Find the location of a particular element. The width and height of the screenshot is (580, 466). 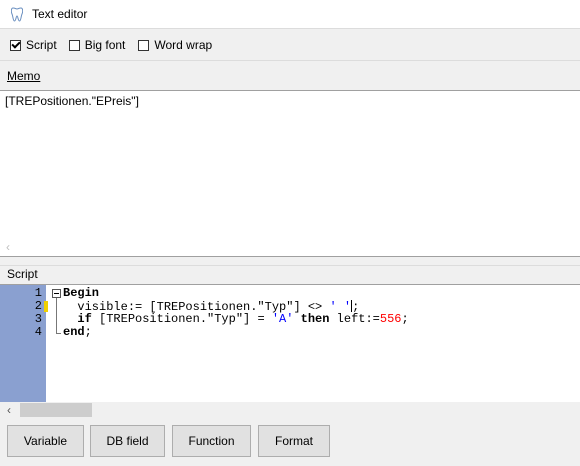

word-wrap-checkbox-label: Word wrap is located at coordinates (183, 45).